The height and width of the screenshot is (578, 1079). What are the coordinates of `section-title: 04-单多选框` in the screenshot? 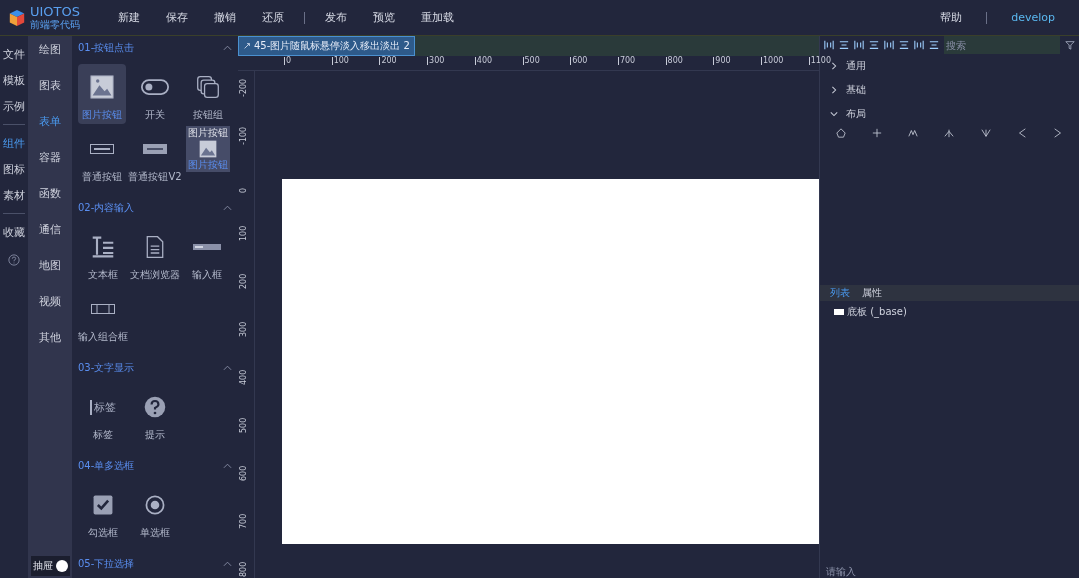 It's located at (106, 466).